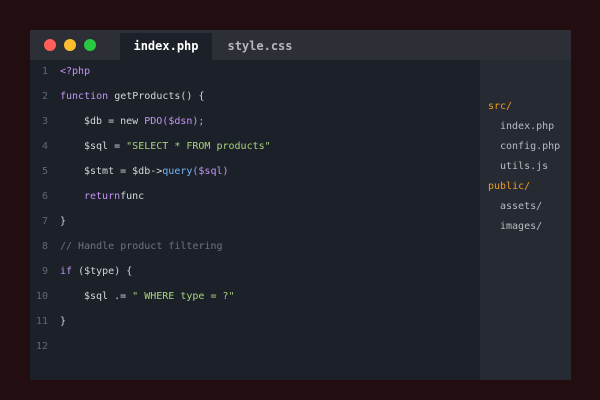 This screenshot has height=400, width=600. Describe the element at coordinates (132, 196) in the screenshot. I see `code-token: func` at that location.